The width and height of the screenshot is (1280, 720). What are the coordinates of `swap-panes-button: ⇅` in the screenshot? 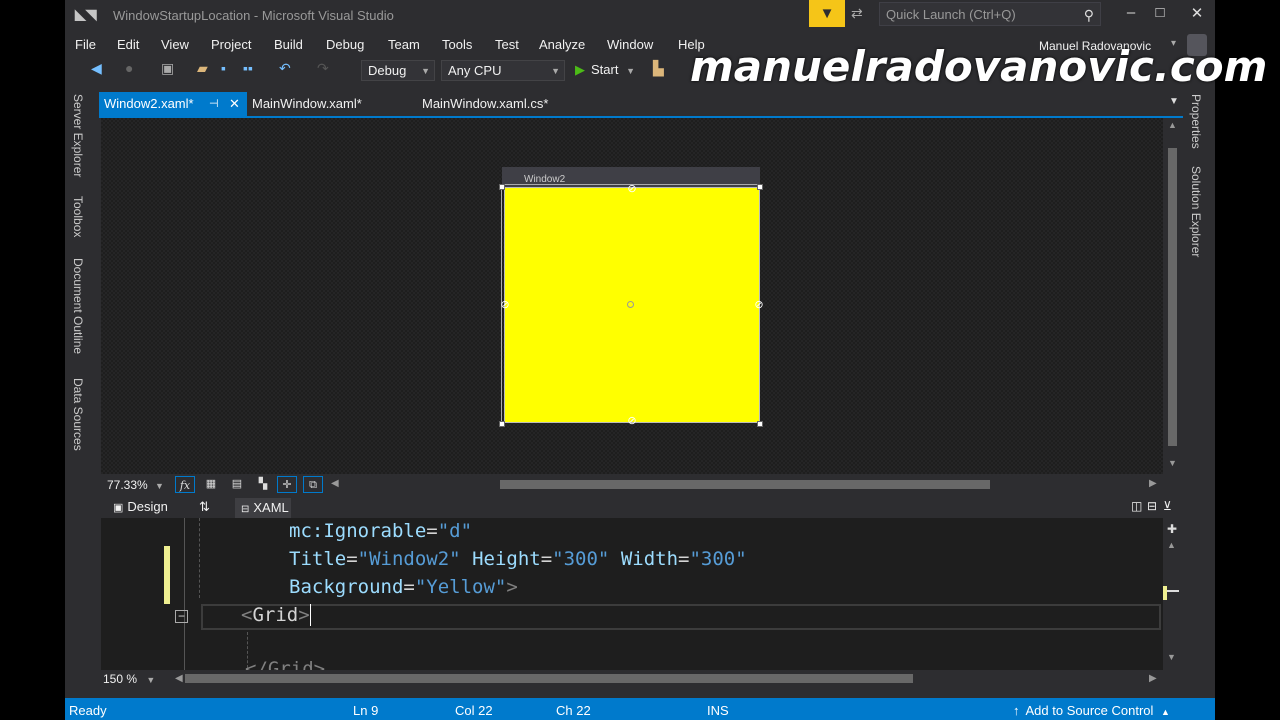 It's located at (204, 507).